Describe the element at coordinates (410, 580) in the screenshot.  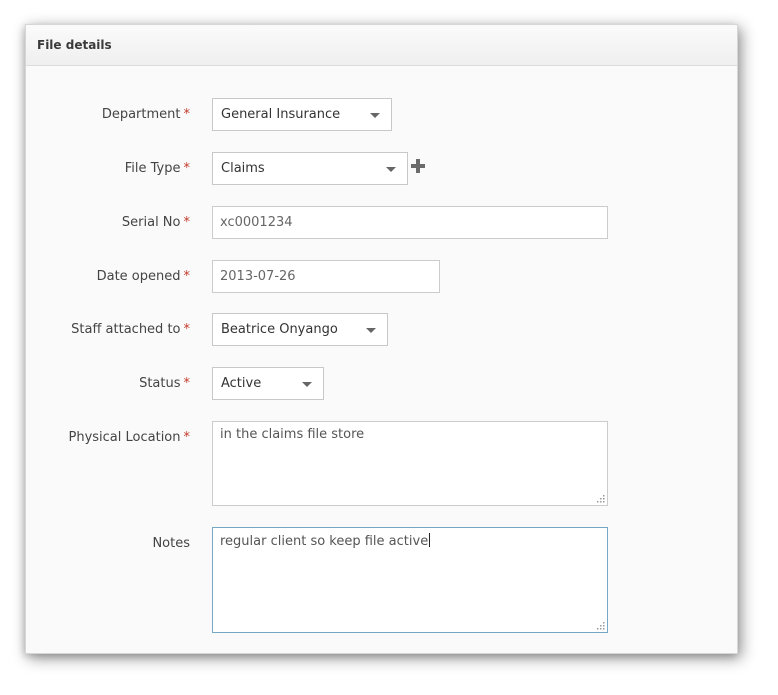
I see `notes-textarea: regular client so keep file active` at that location.